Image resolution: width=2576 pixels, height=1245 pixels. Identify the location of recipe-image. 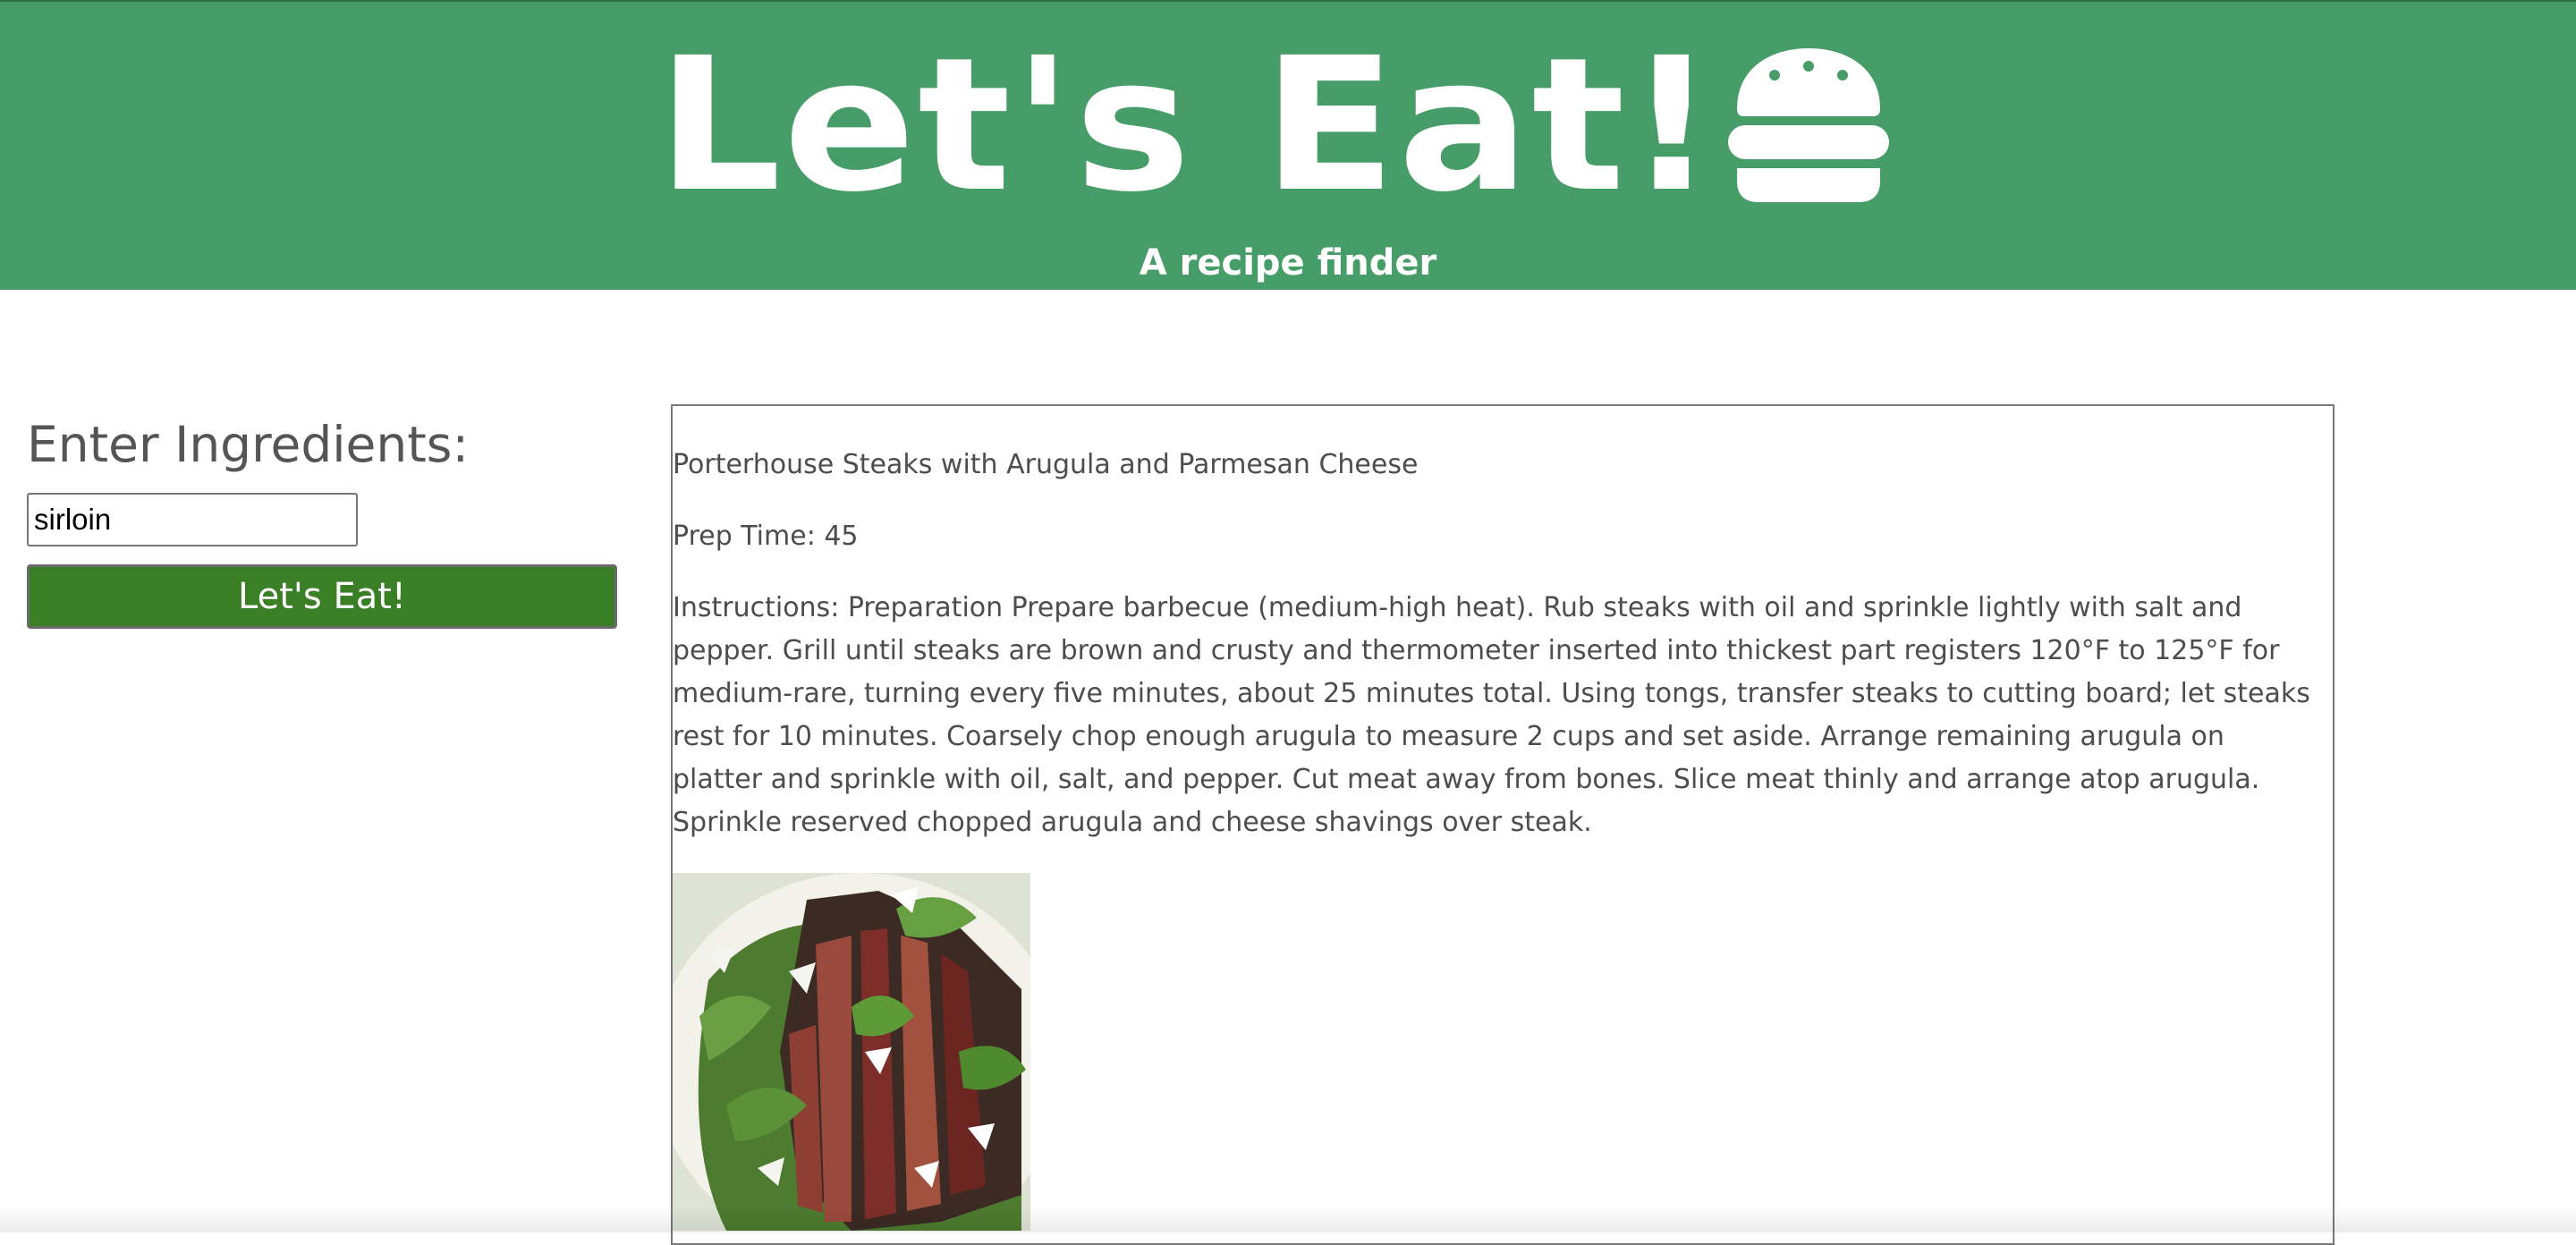
(851, 1052).